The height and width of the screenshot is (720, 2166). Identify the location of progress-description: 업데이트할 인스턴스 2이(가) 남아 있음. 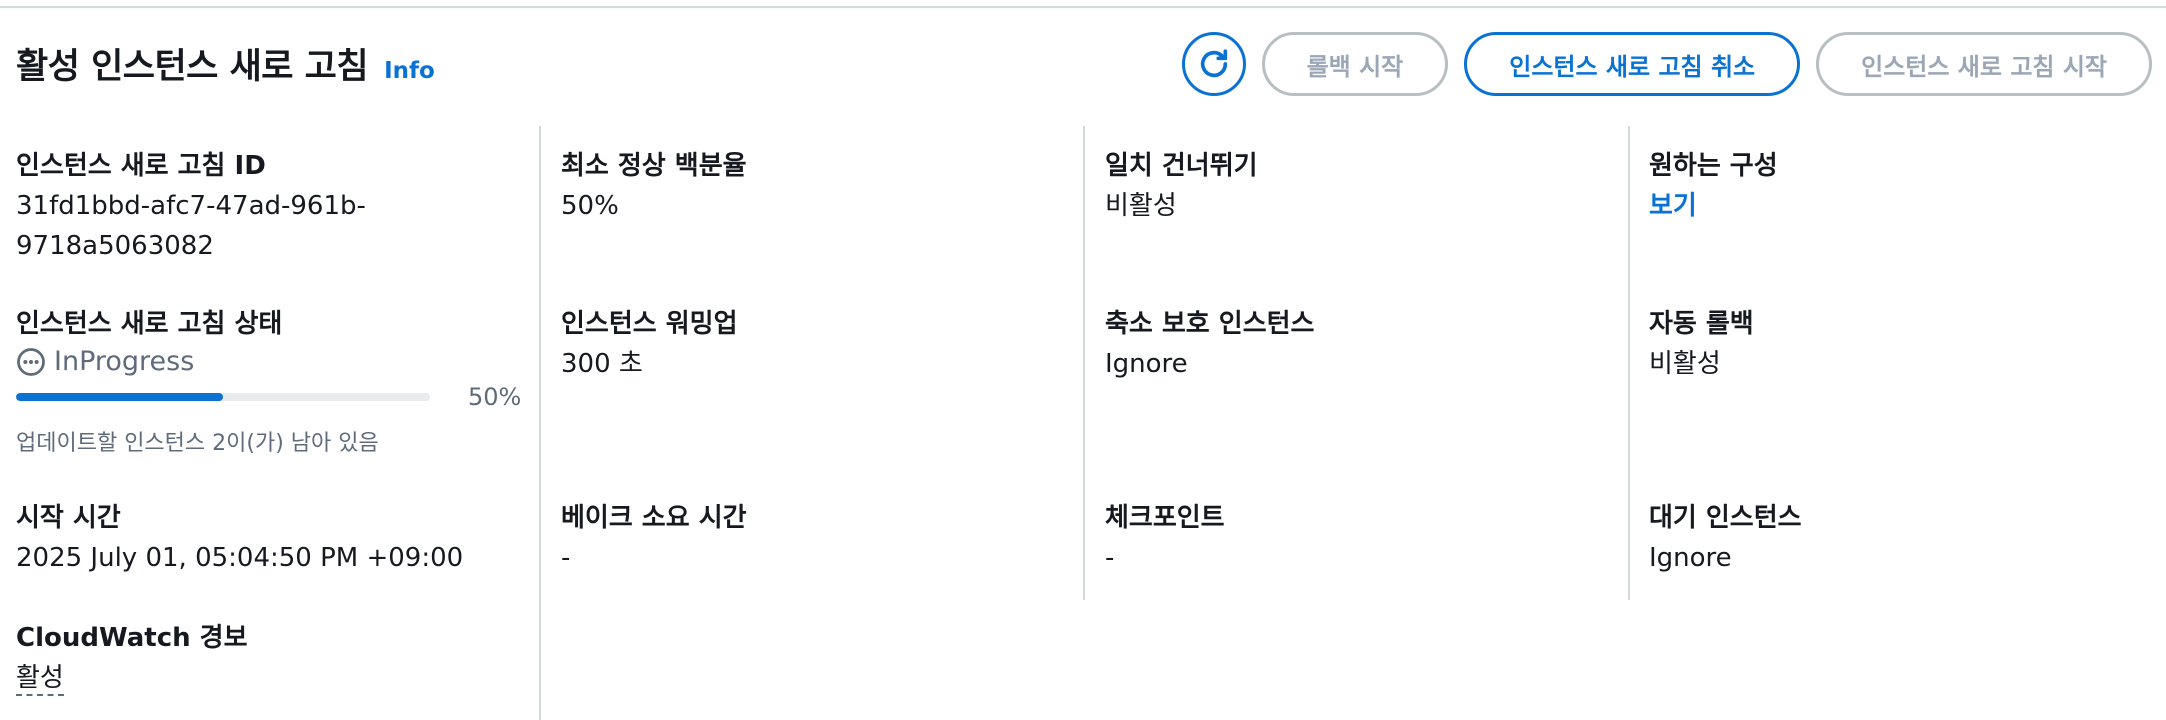
(197, 443).